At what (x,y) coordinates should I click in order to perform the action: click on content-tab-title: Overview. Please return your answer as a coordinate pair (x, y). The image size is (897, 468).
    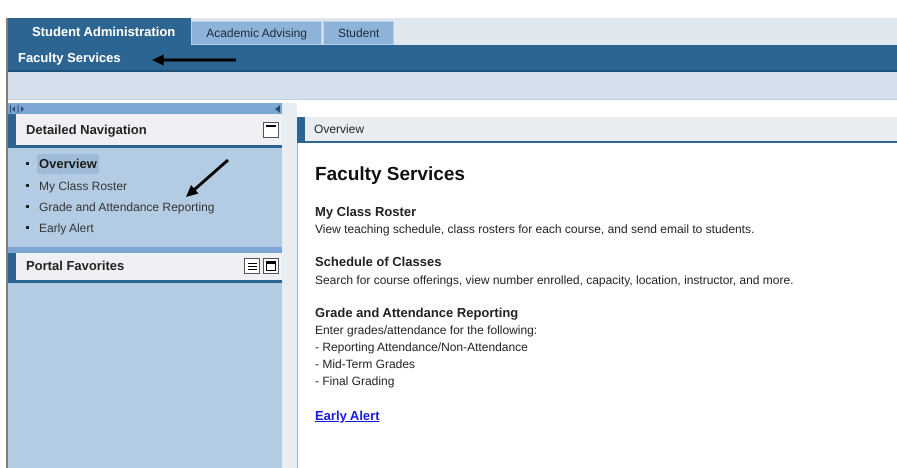
    Looking at the image, I should click on (339, 129).